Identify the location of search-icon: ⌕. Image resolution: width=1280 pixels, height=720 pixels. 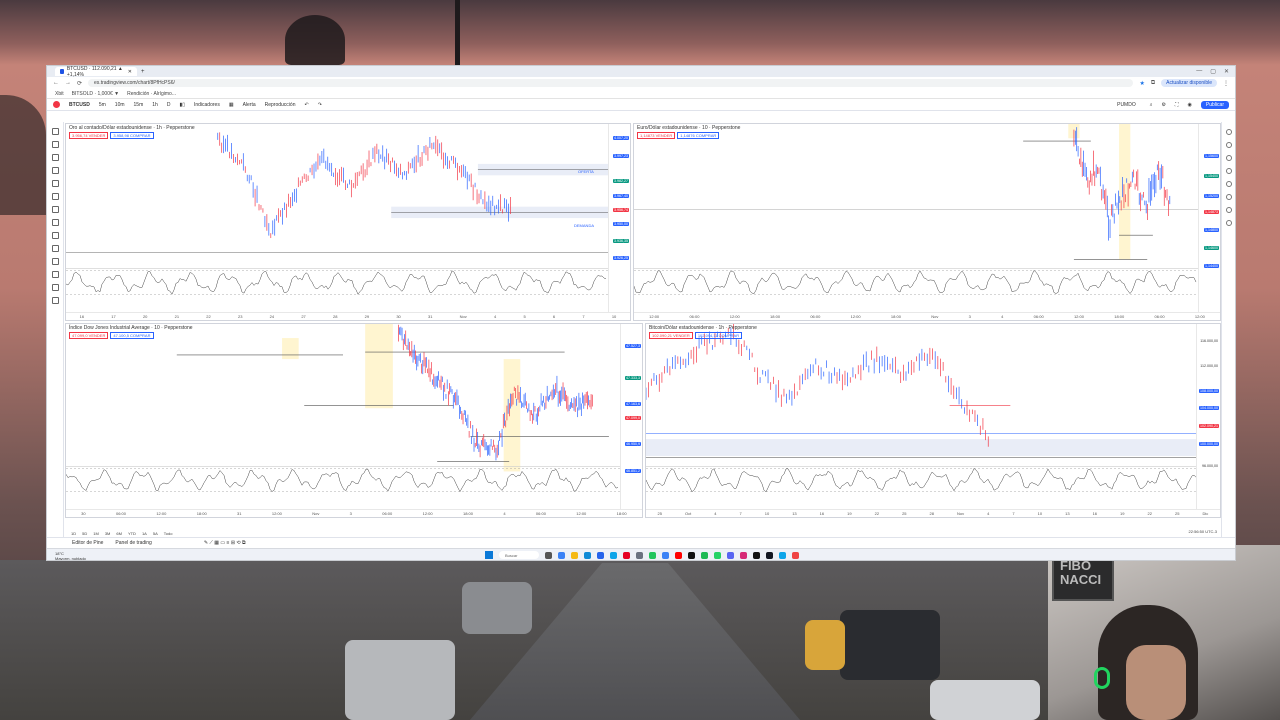
(1151, 105).